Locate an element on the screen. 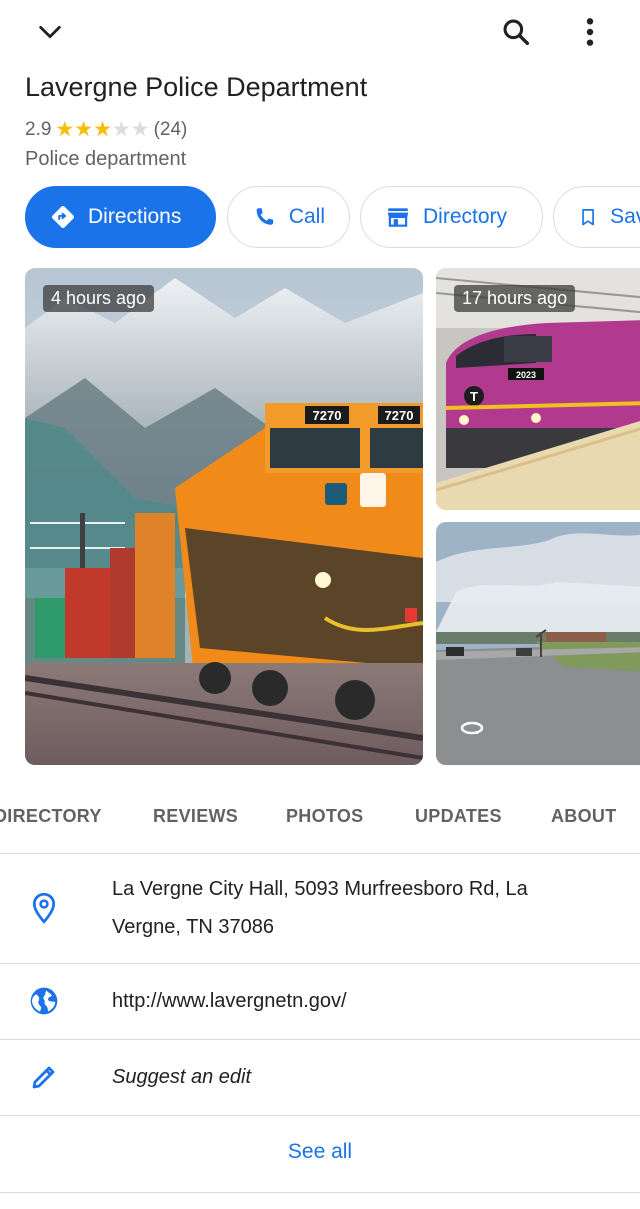 This screenshot has height=1209, width=640. directory-button: Directory is located at coordinates (451, 217).